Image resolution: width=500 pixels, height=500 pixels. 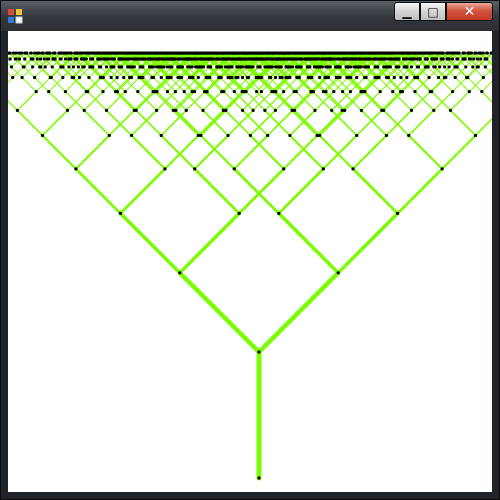 I want to click on close-button: ✕, so click(x=469, y=11).